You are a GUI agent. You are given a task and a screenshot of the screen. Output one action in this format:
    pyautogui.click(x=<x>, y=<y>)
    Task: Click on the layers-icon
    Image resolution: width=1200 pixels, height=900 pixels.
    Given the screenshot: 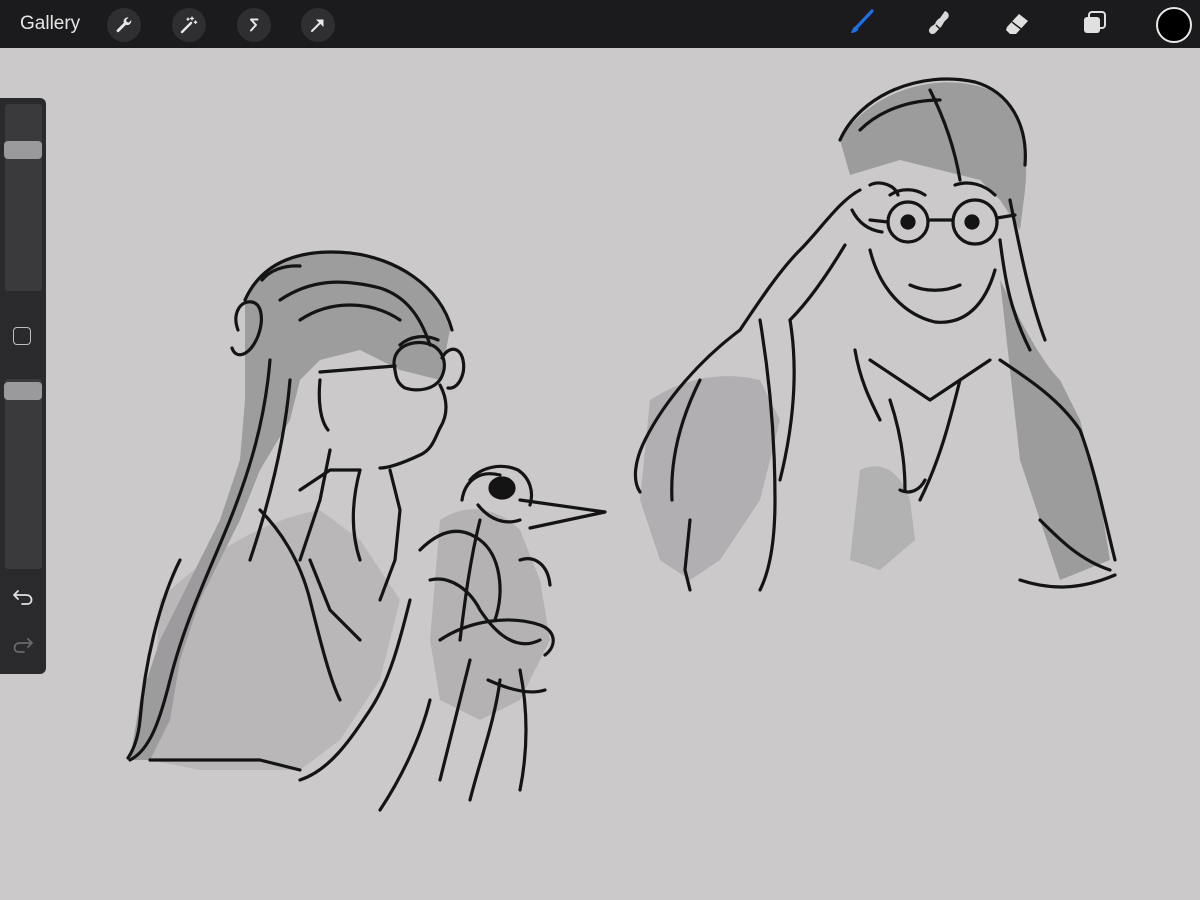 What is the action you would take?
    pyautogui.click(x=1095, y=25)
    